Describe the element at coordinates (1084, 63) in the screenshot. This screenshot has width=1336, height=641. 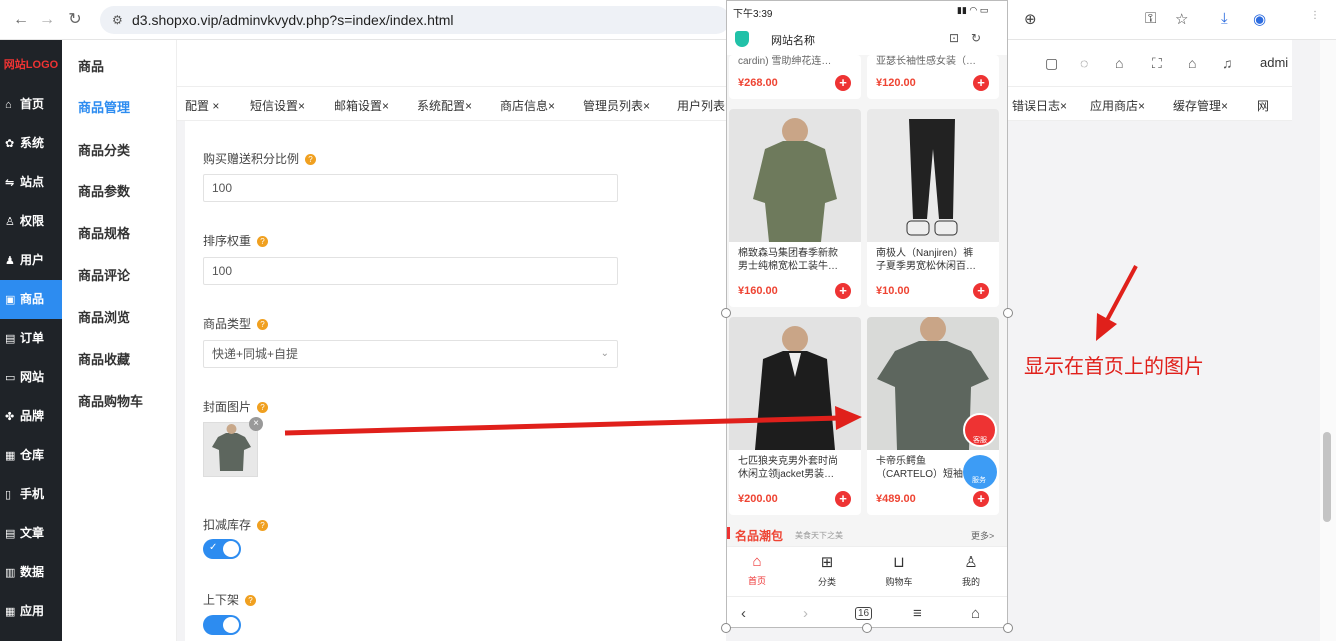
I see `palette-icon: ◌` at that location.